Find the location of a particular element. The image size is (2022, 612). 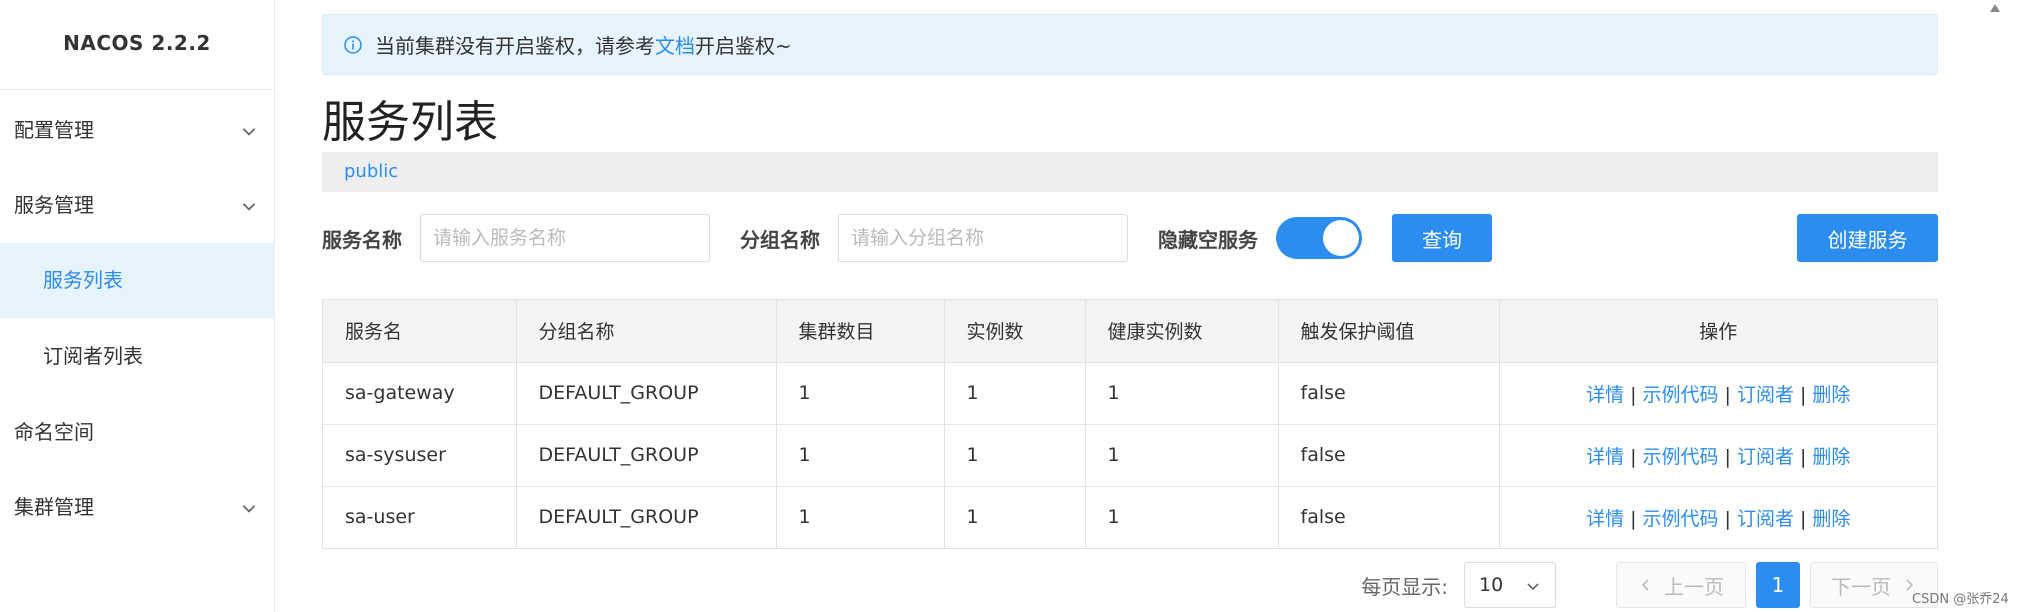

per-page-label: 每页显示: is located at coordinates (1404, 586).